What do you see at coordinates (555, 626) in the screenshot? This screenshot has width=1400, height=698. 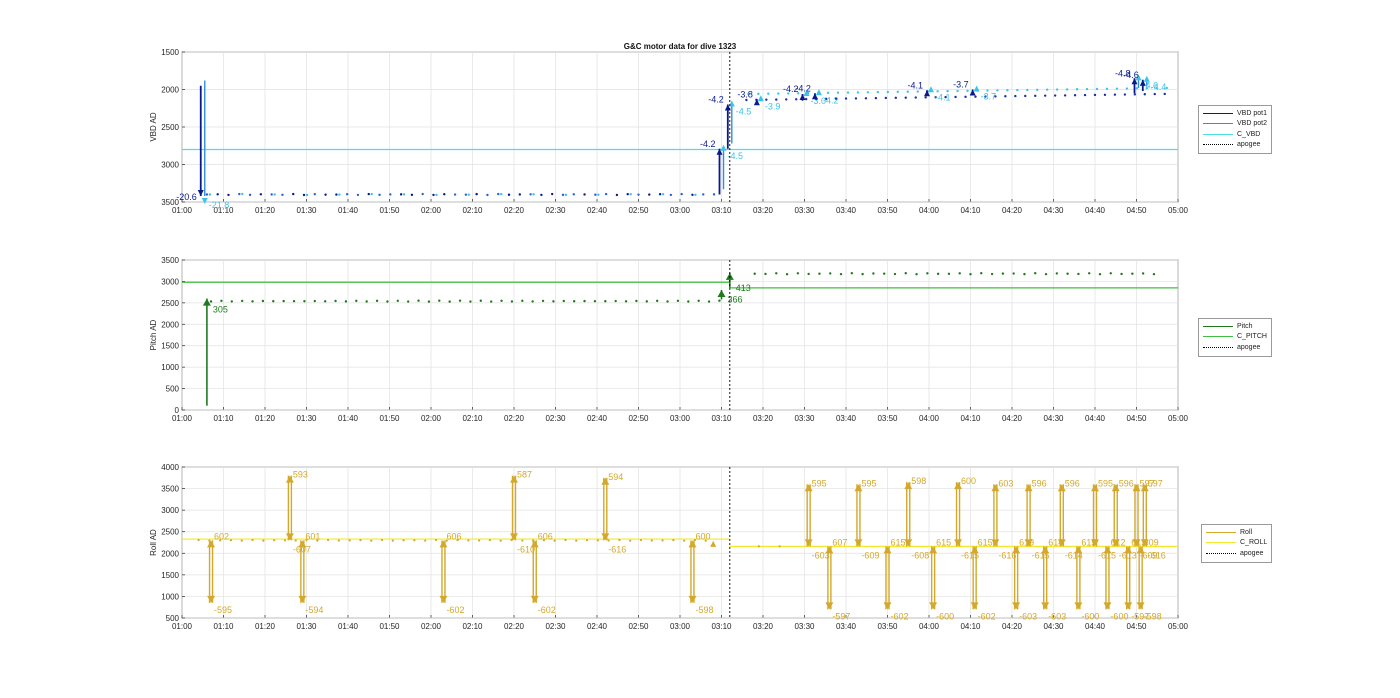 I see `x-tick-label: 02:30` at bounding box center [555, 626].